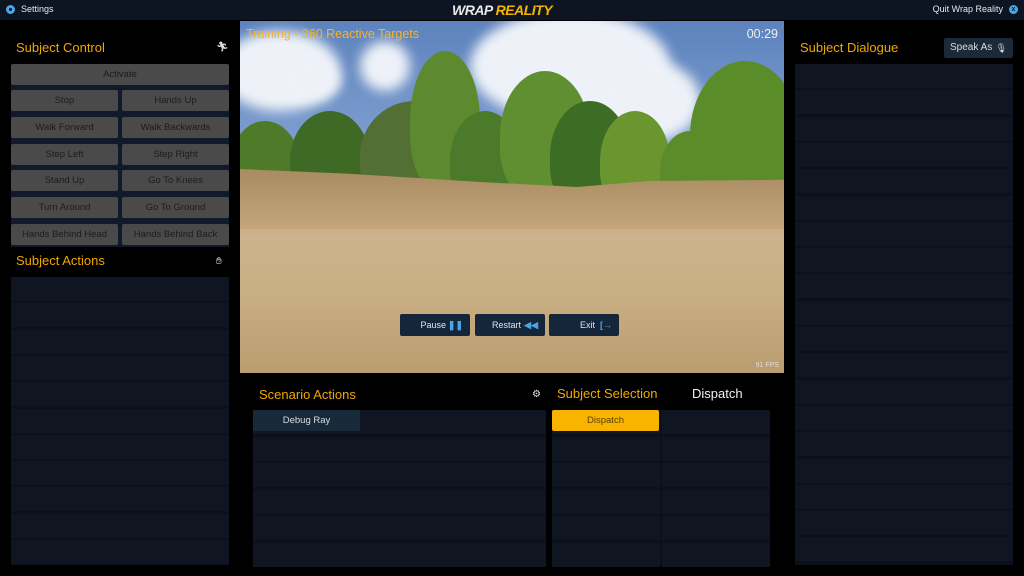 The width and height of the screenshot is (1024, 576). What do you see at coordinates (10, 9) in the screenshot?
I see `gear-icon` at bounding box center [10, 9].